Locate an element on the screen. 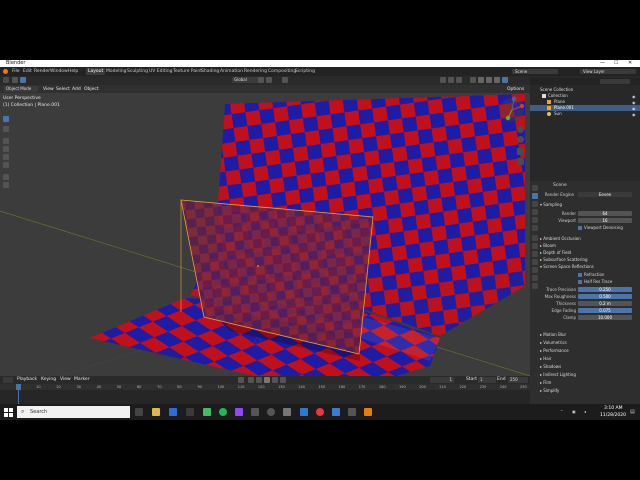 This screenshot has width=640, height=480. hair-section-header: ▸ Hair is located at coordinates (589, 359).